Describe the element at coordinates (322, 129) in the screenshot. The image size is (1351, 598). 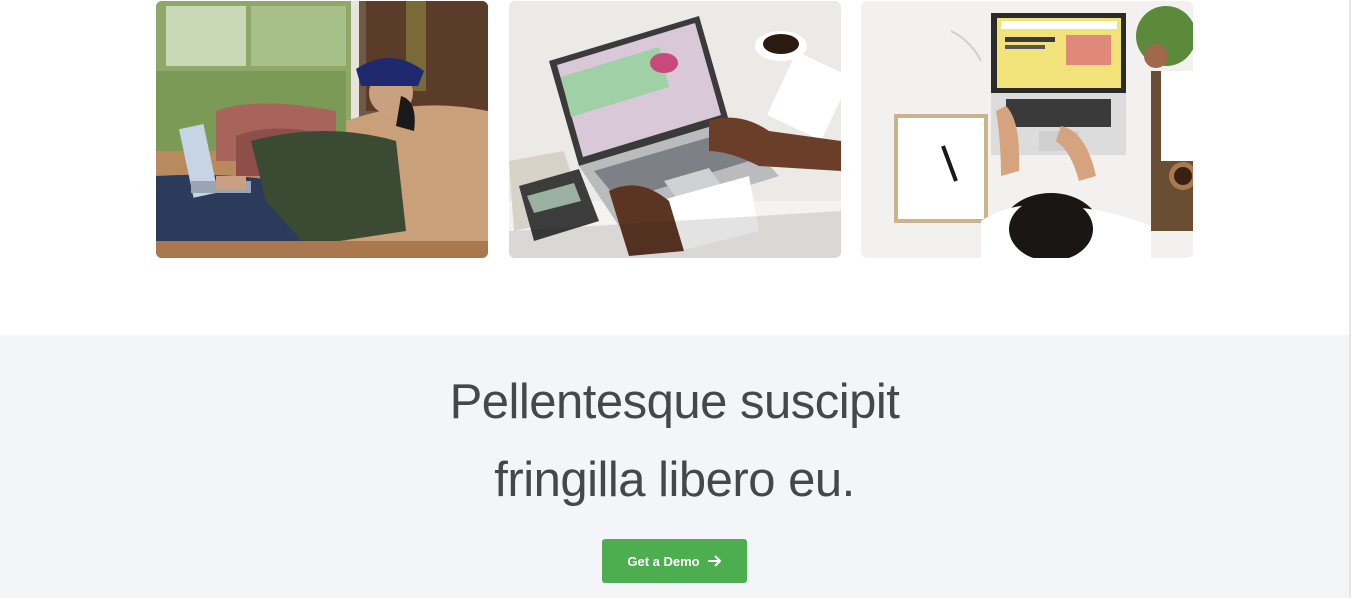
I see `photo-woman-on-couch` at that location.